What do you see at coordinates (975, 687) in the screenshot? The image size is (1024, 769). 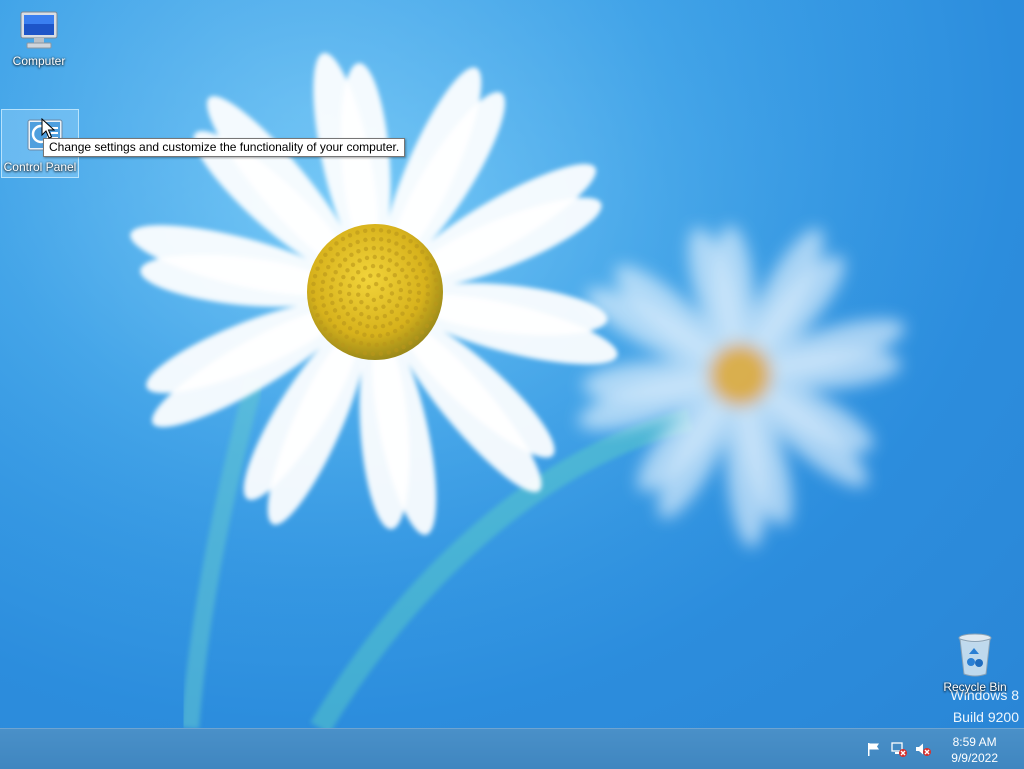 I see `recycle-bin-icon-label: Recycle Bin` at bounding box center [975, 687].